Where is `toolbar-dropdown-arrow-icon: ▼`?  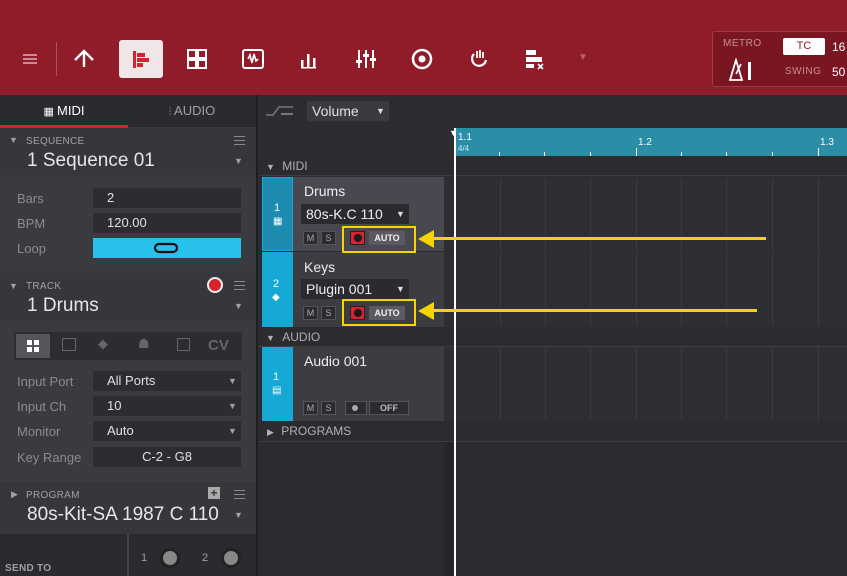
toolbar-dropdown-arrow-icon: ▼ is located at coordinates (583, 57).